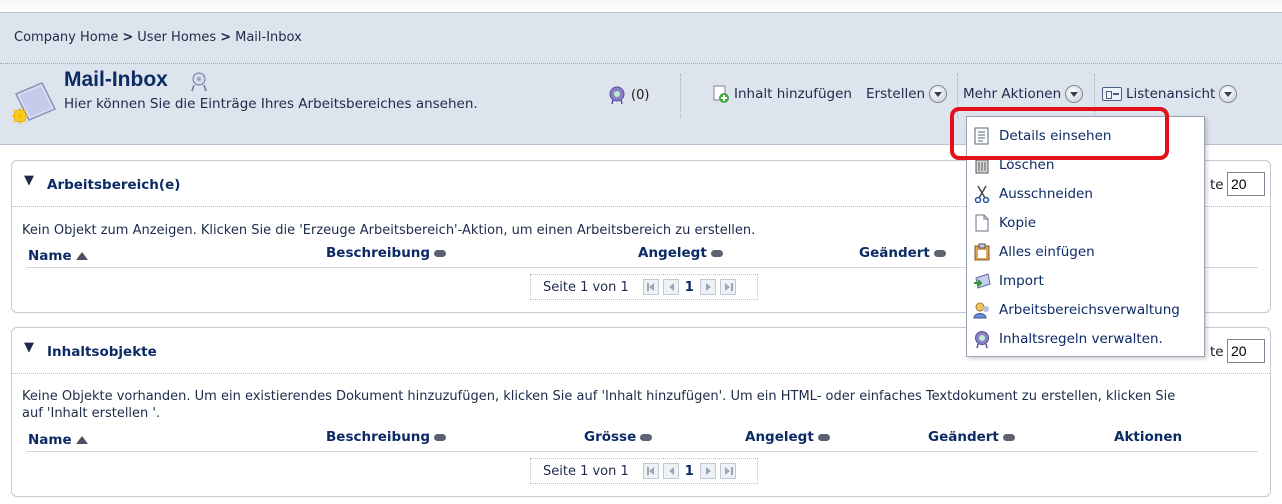 The image size is (1282, 504). I want to click on breadcrumb-mail-inbox: Mail-Inbox, so click(268, 37).